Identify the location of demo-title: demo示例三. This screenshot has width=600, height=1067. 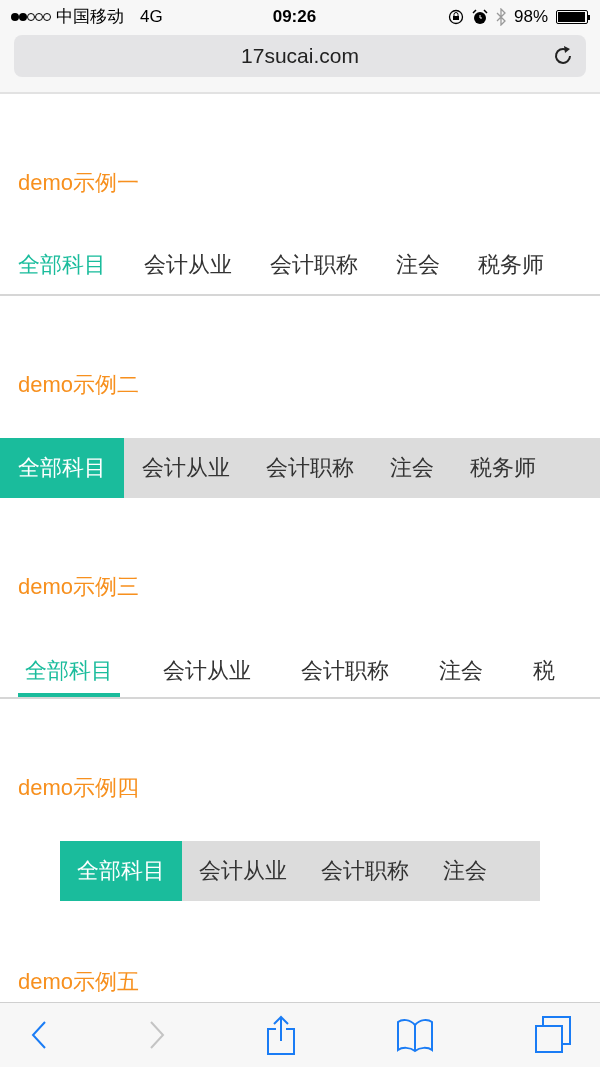
(79, 587).